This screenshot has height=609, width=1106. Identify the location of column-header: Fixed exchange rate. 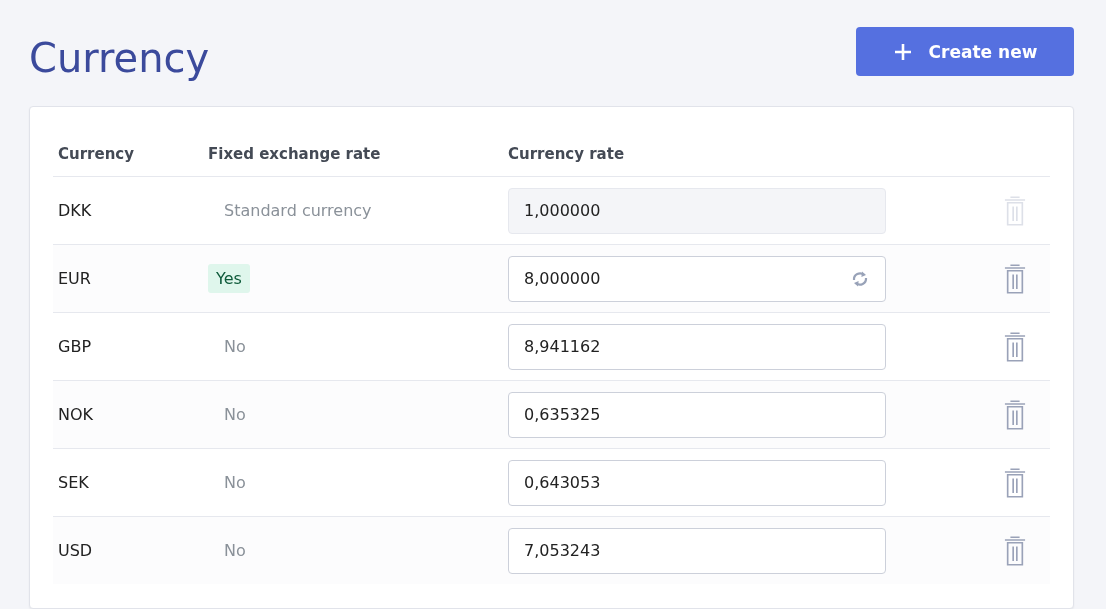
(294, 154).